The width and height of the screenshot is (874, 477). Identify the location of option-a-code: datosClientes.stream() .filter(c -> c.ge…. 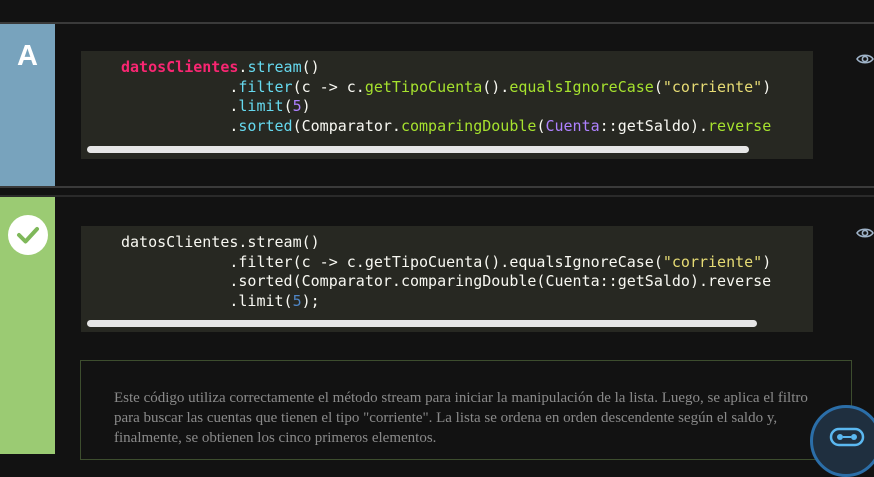
(446, 97).